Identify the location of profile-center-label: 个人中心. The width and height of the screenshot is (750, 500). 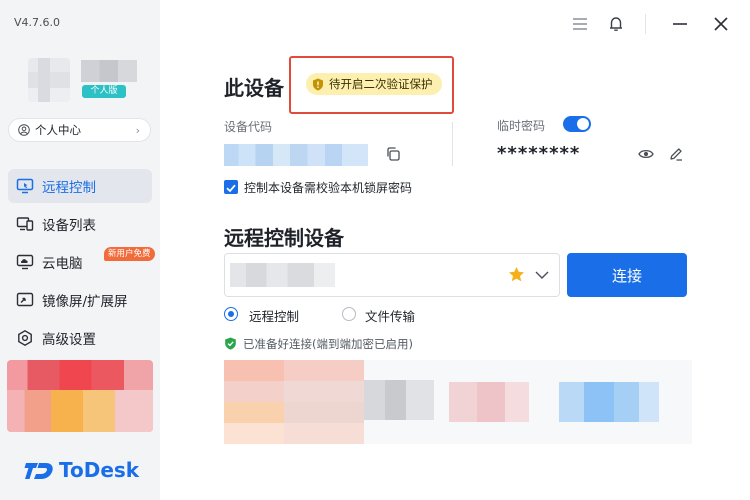
(58, 130).